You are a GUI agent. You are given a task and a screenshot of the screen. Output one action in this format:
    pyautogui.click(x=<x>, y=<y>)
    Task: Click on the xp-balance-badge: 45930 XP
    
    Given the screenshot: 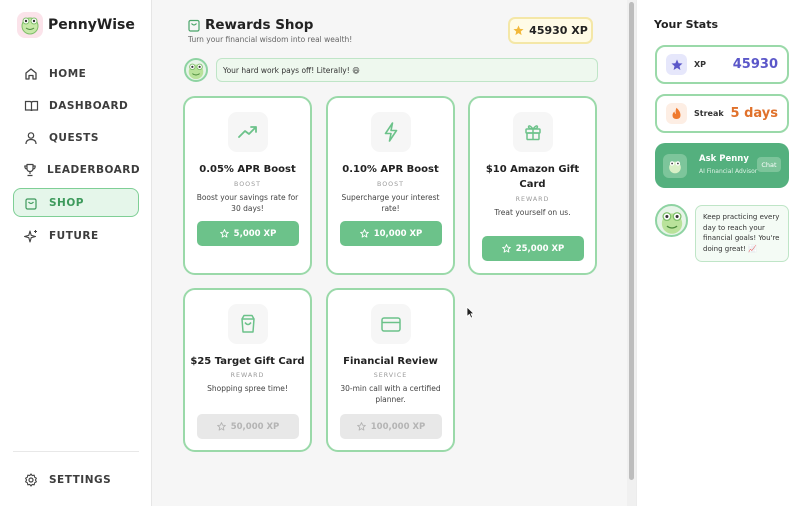 What is the action you would take?
    pyautogui.click(x=550, y=30)
    